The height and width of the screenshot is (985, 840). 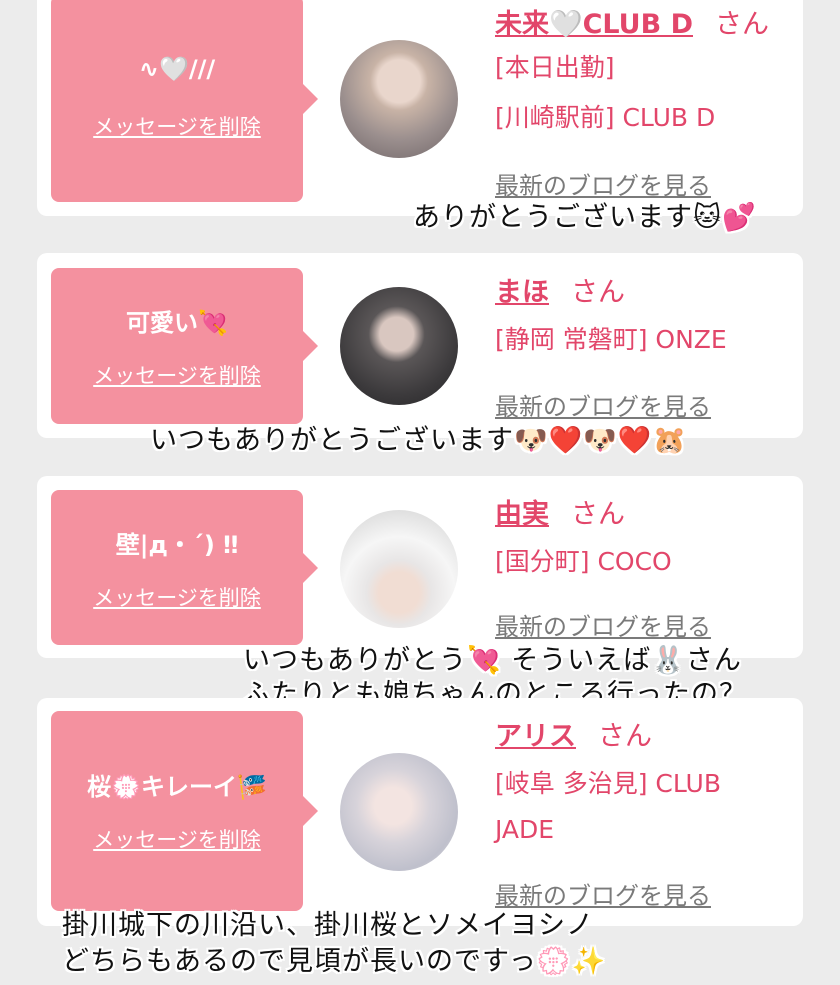 What do you see at coordinates (184, 811) in the screenshot?
I see `message-bubble: 桜💮キレーイ🎏 メッセージを削除` at bounding box center [184, 811].